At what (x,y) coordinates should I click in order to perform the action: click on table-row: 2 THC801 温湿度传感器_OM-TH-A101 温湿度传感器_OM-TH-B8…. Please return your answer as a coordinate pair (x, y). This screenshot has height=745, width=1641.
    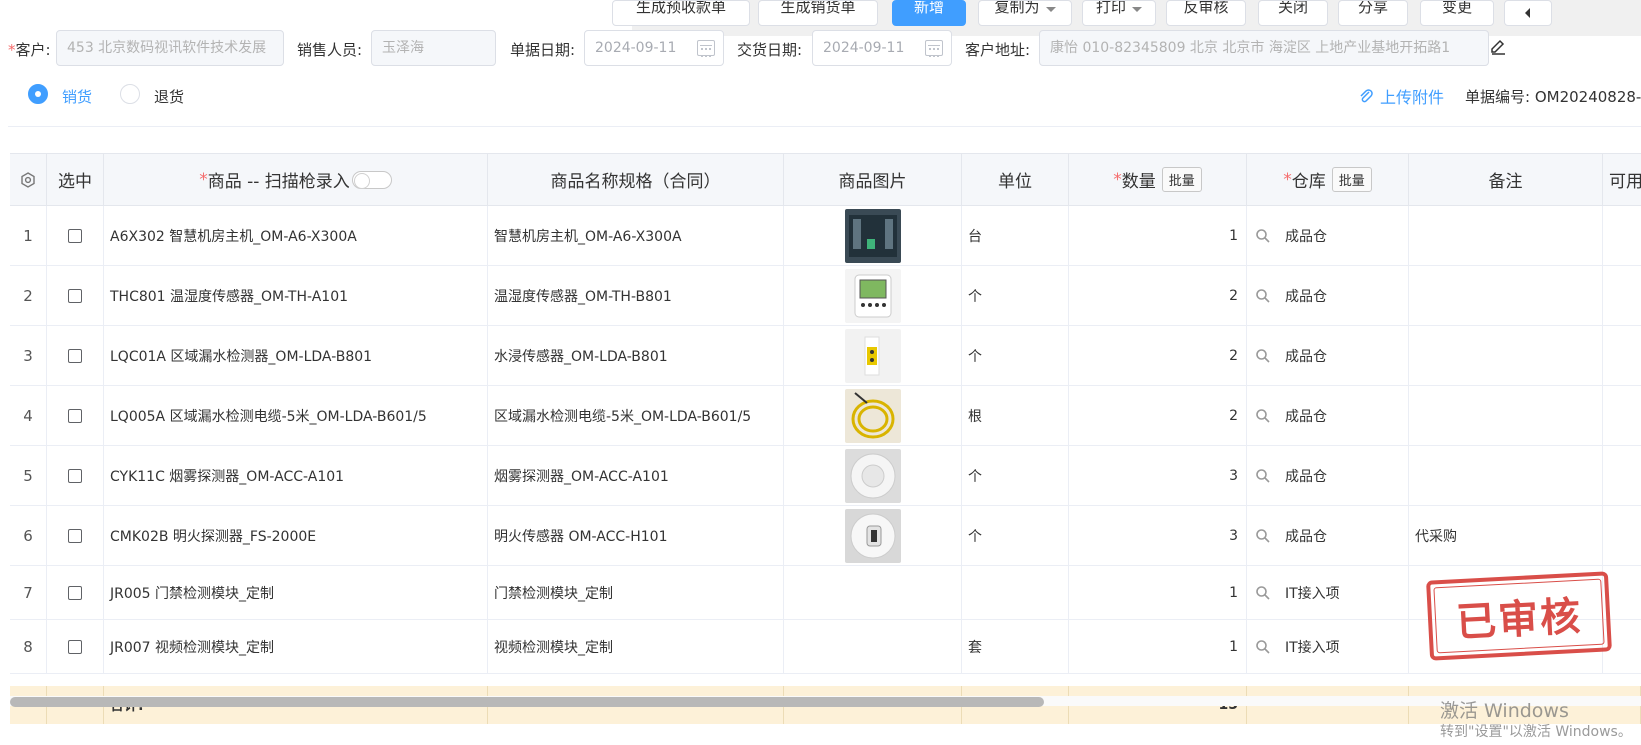
    Looking at the image, I should click on (825, 296).